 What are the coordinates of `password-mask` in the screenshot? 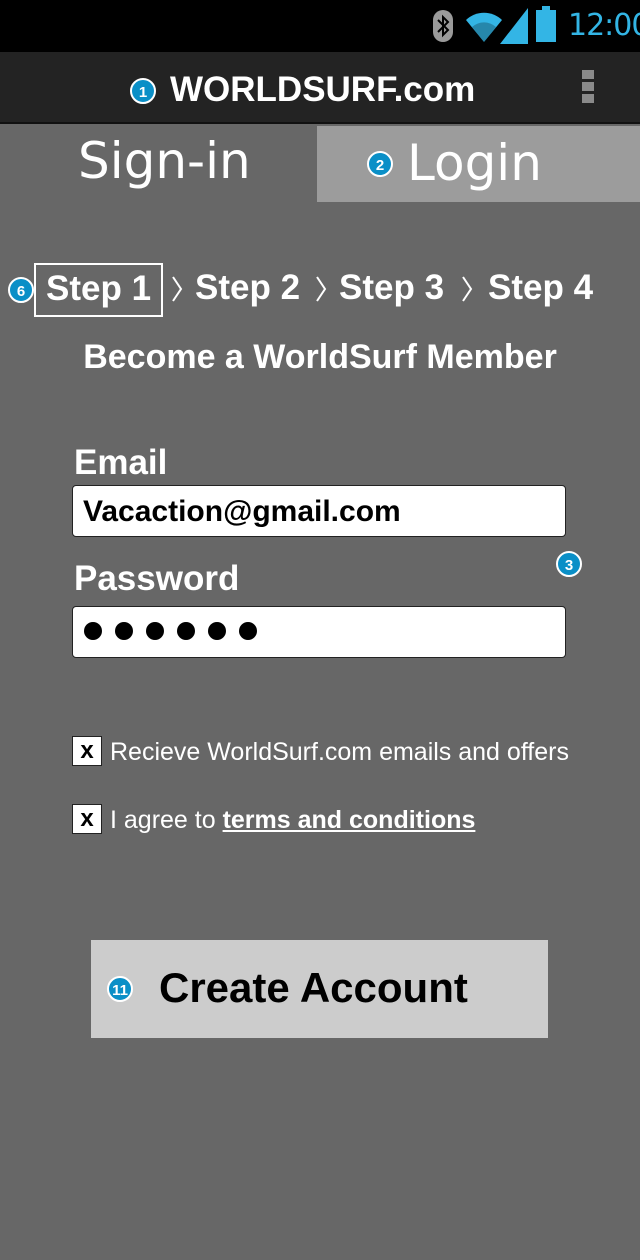 It's located at (170, 631).